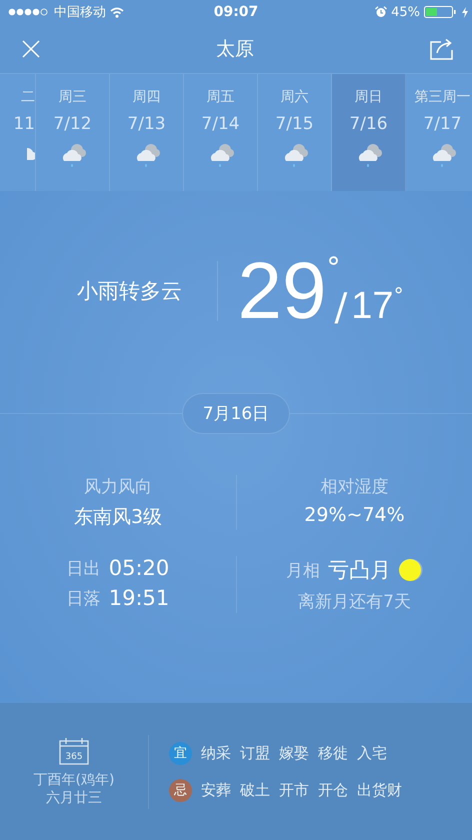 This screenshot has width=472, height=840. Describe the element at coordinates (220, 124) in the screenshot. I see `day-date: 7/14` at that location.